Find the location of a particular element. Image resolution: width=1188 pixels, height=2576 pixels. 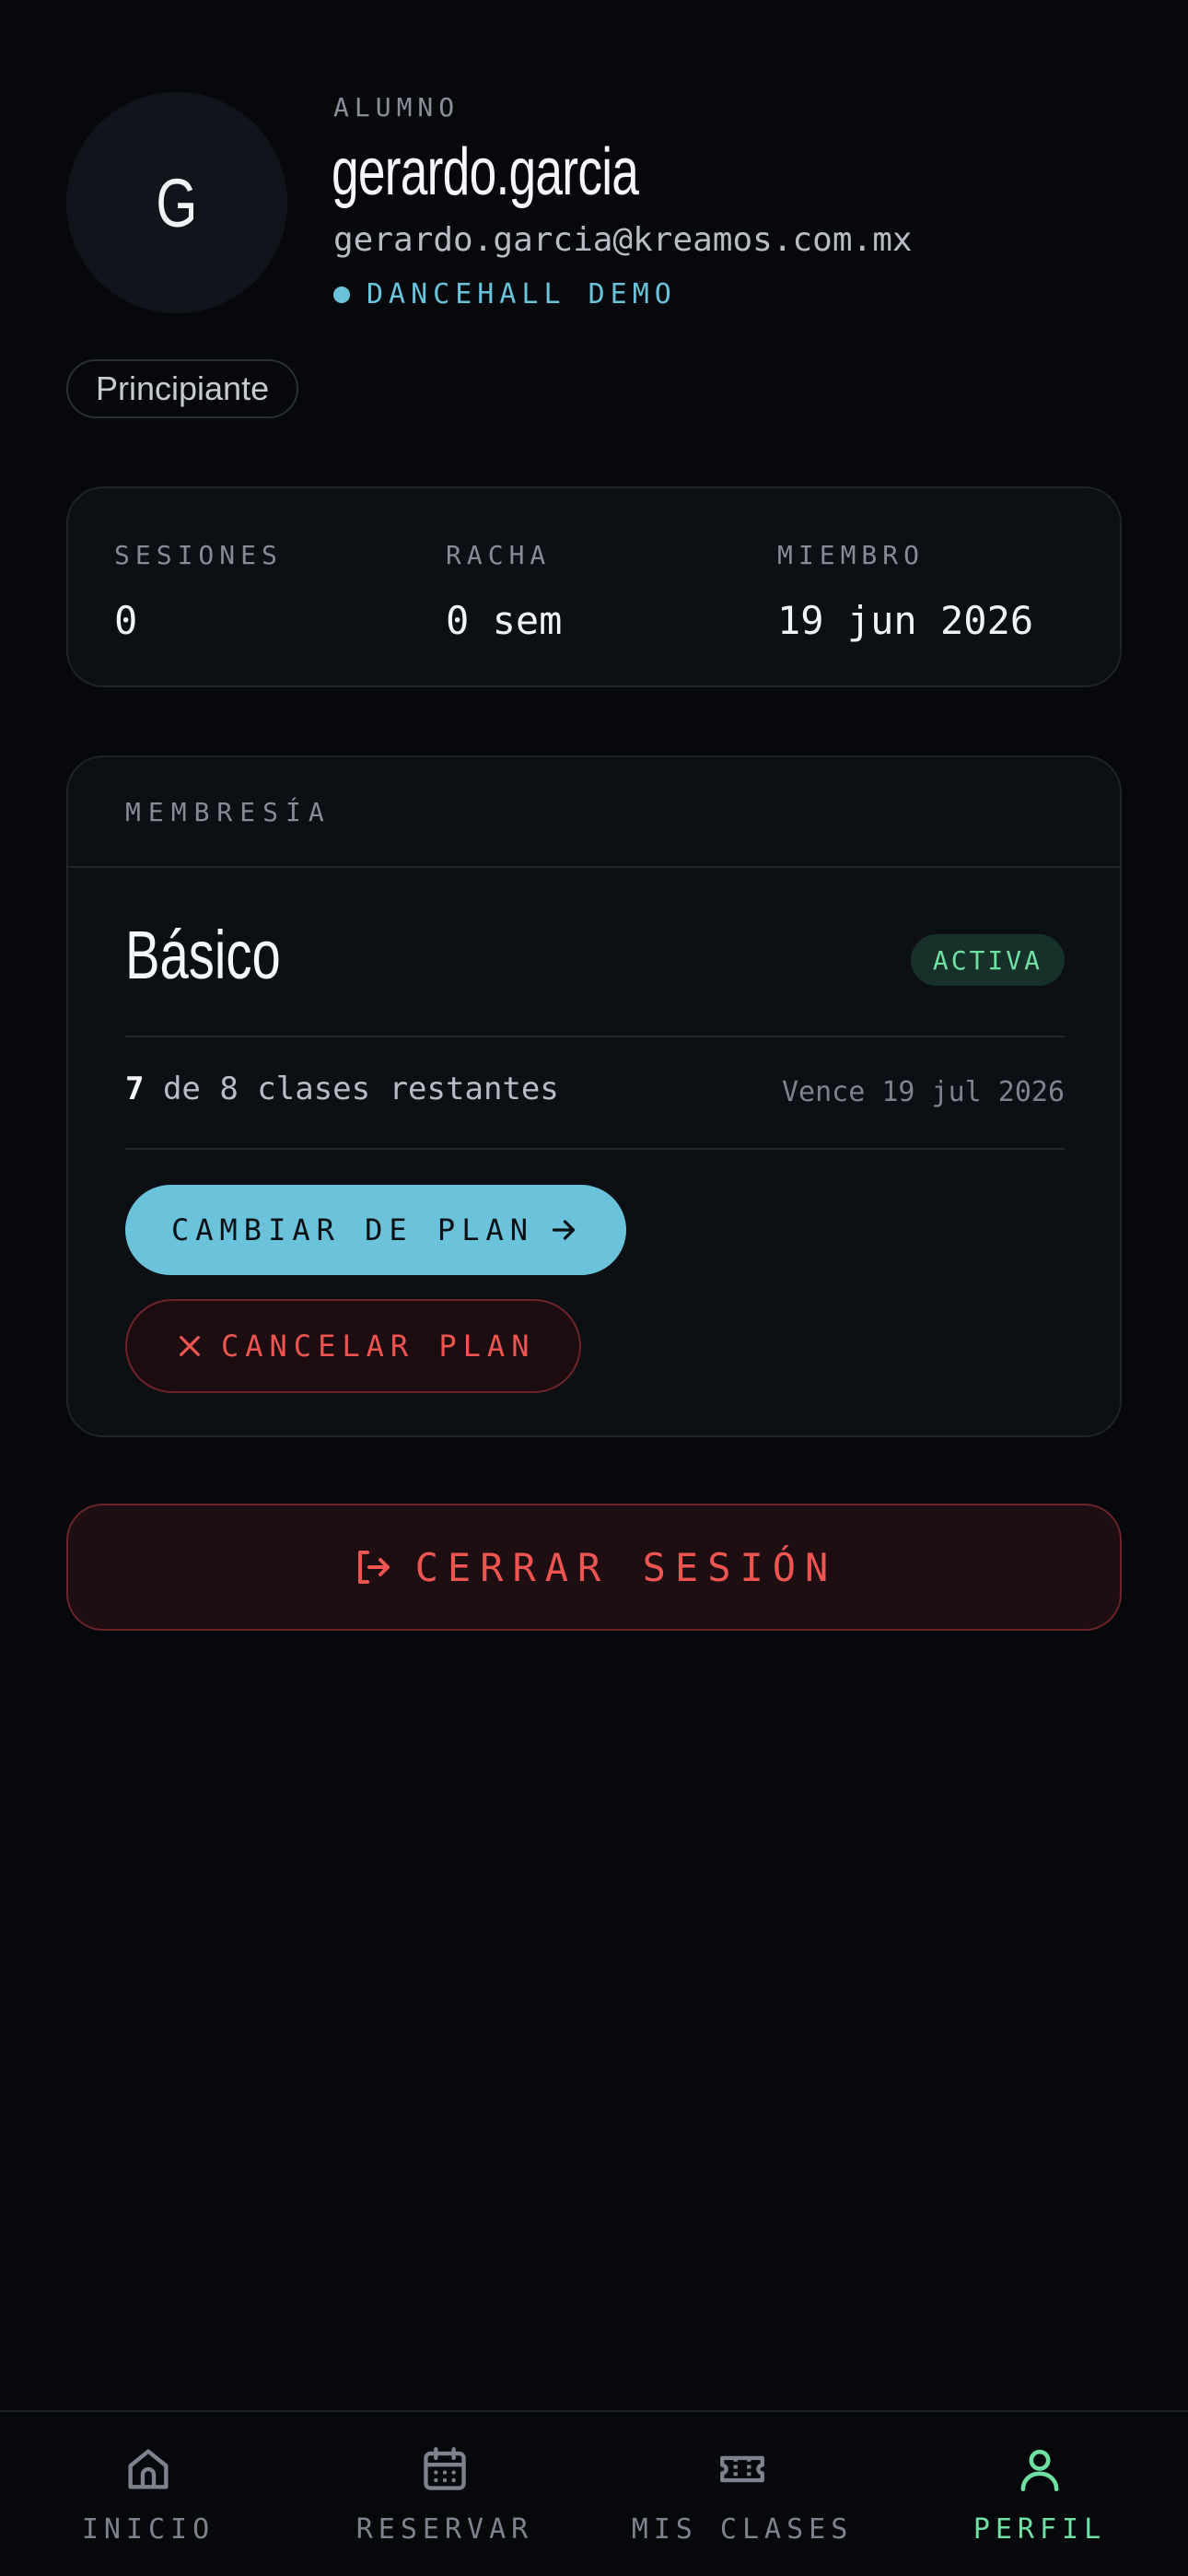

role-label: ALUMNO is located at coordinates (396, 107).